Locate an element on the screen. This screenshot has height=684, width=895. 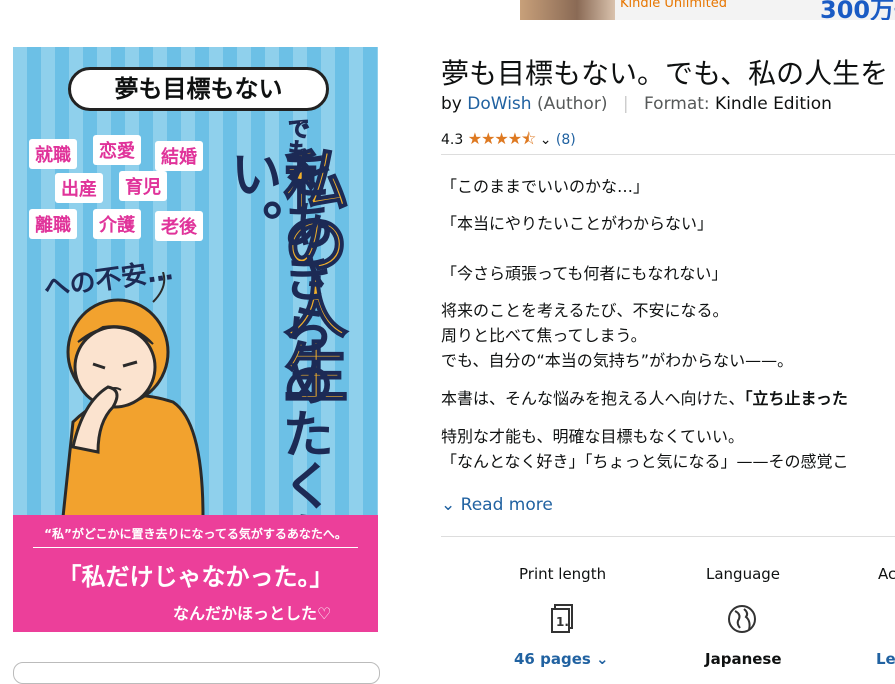
format-label: Format: is located at coordinates (677, 104).